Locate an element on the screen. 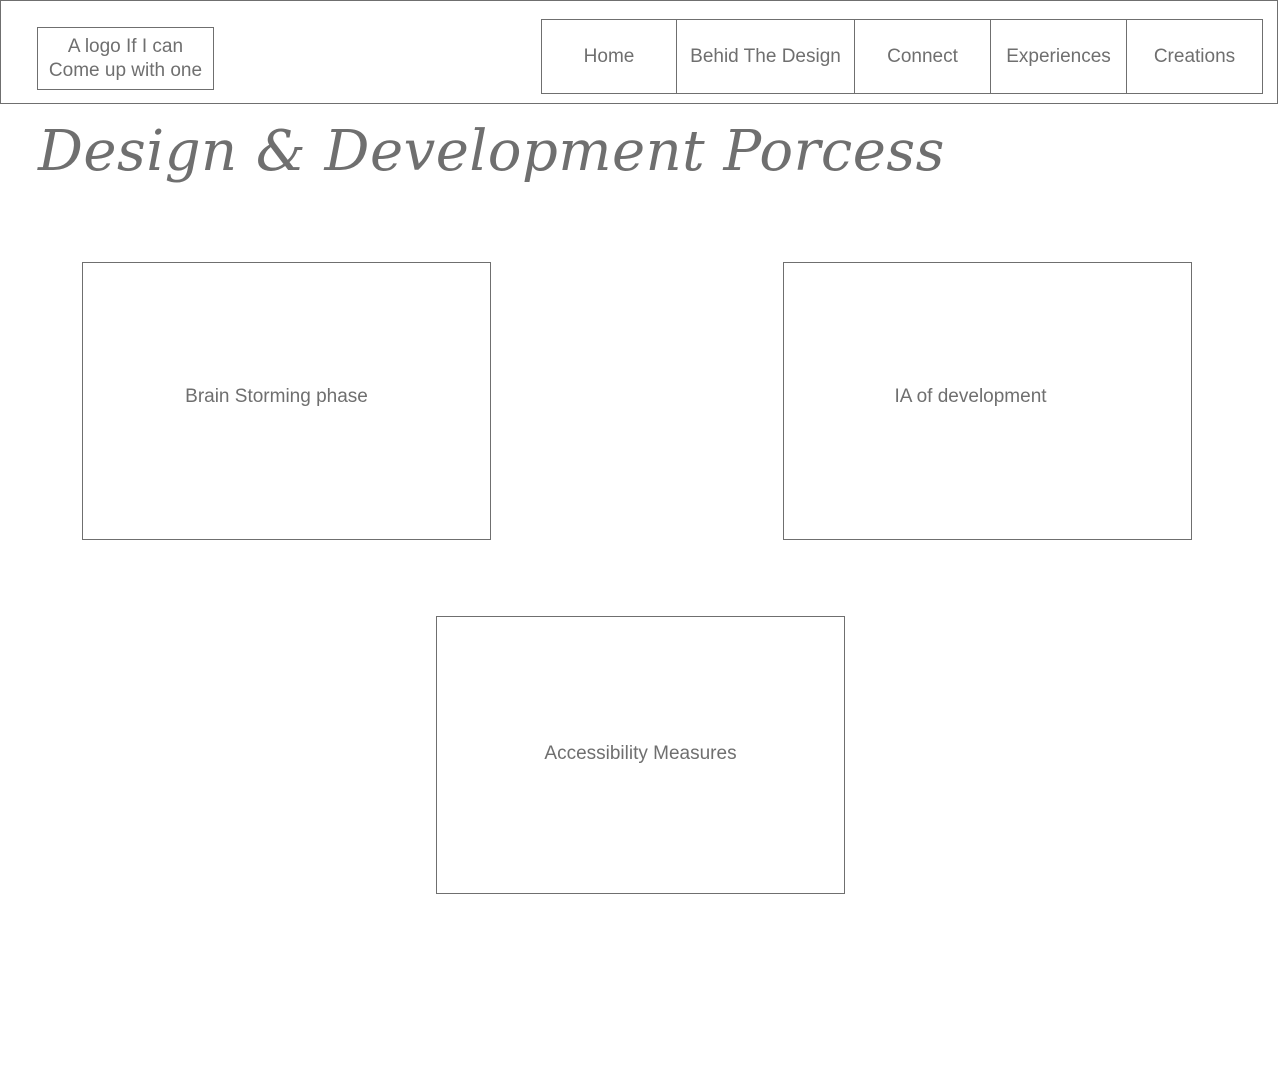 This screenshot has height=1080, width=1278. nav-item-behind-the-design: Behid The Design is located at coordinates (765, 56).